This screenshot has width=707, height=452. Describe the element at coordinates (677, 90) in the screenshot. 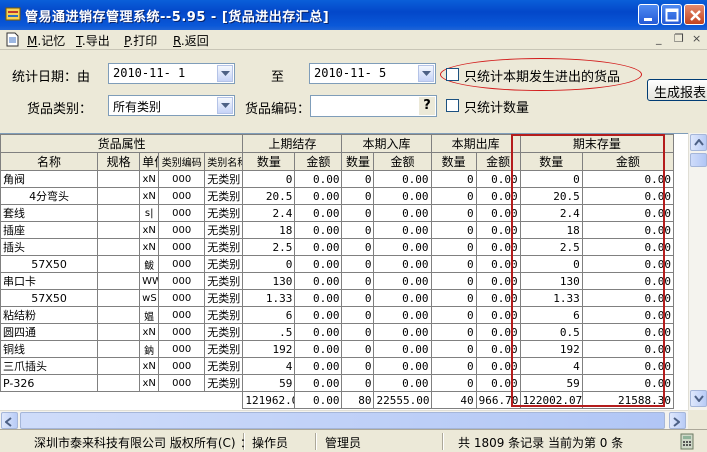

I see `generate-report-button: 生成报表` at that location.